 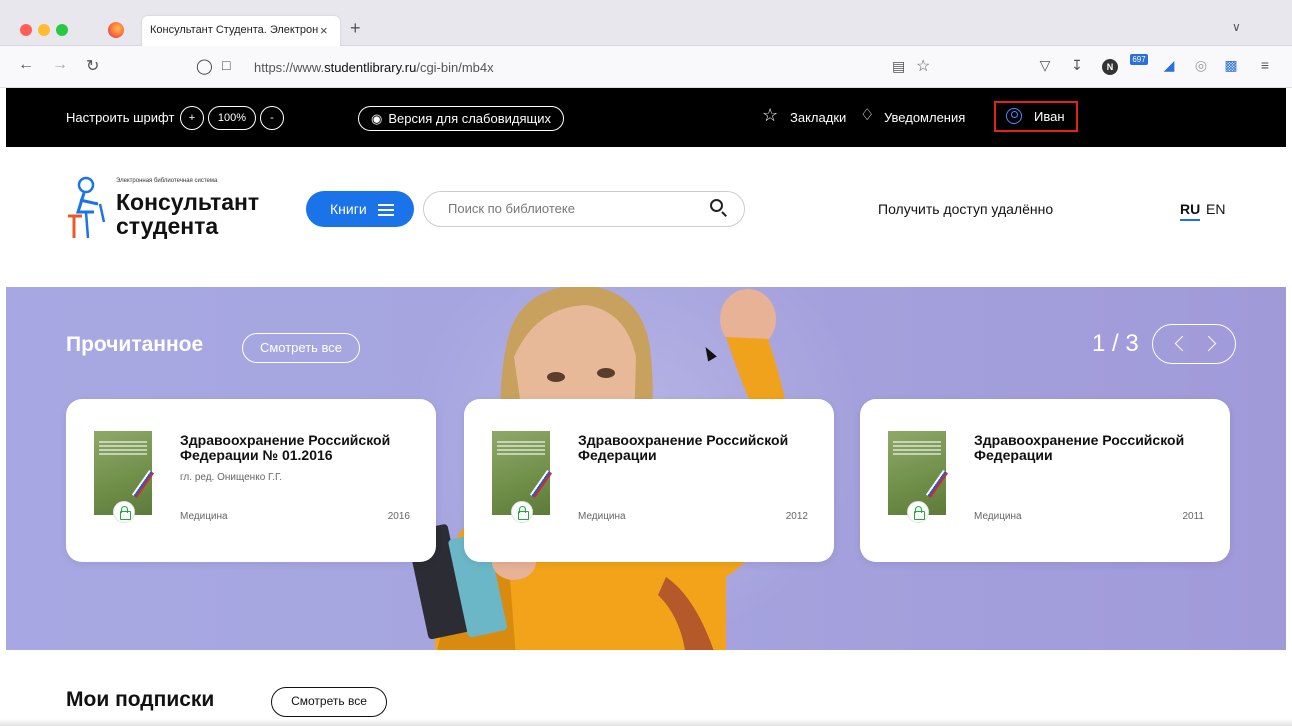 What do you see at coordinates (1045, 66) in the screenshot?
I see `pocket-icon: ▽` at bounding box center [1045, 66].